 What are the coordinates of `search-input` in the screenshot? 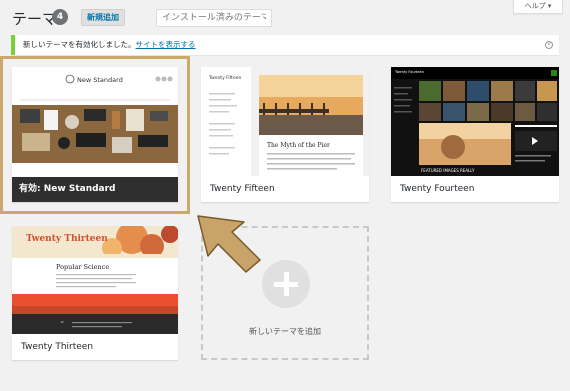 It's located at (214, 18).